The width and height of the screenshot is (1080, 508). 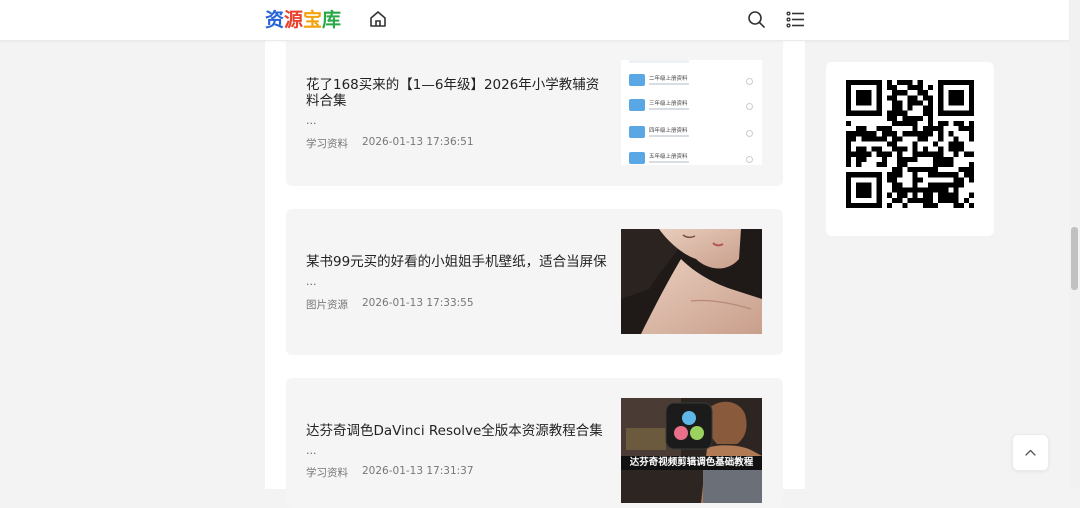 What do you see at coordinates (332, 20) in the screenshot?
I see `logo-char: 库` at bounding box center [332, 20].